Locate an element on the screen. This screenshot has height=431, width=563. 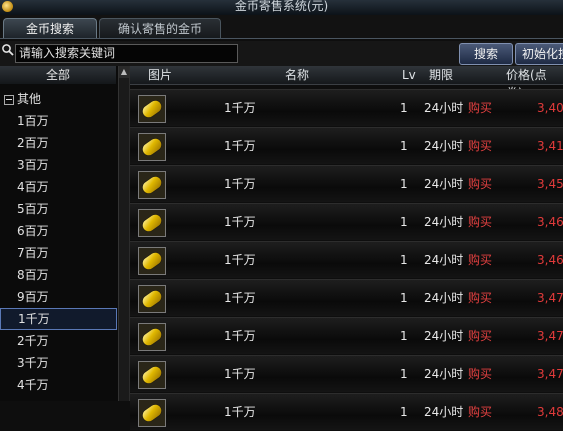
column-price: 价格(点券) is located at coordinates (534, 83).